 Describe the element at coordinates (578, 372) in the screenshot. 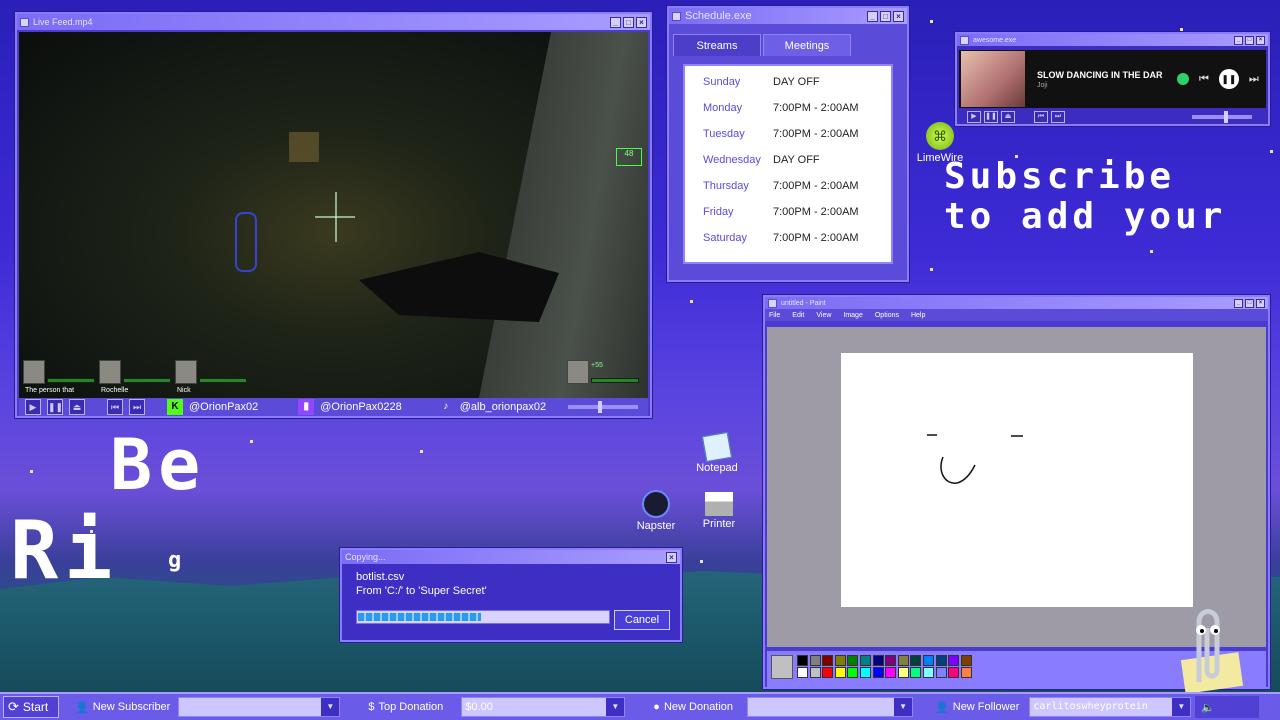

I see `player-portrait` at that location.